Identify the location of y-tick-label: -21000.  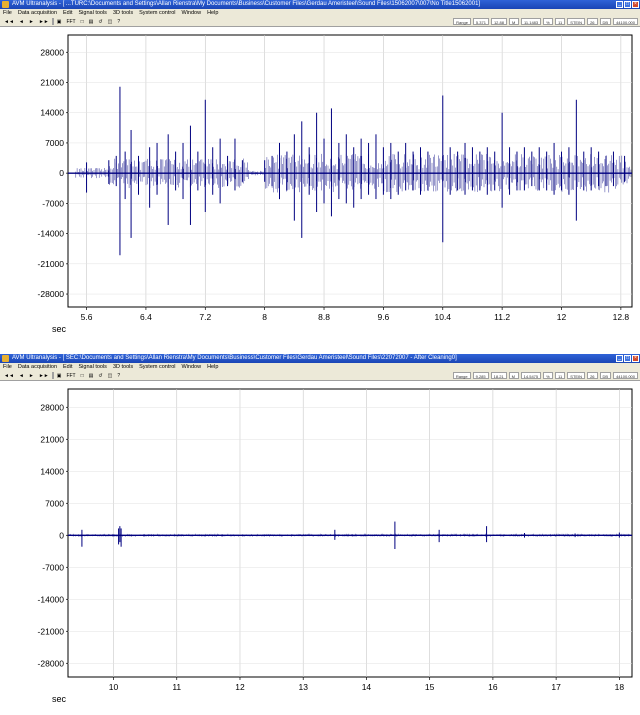
(51, 264).